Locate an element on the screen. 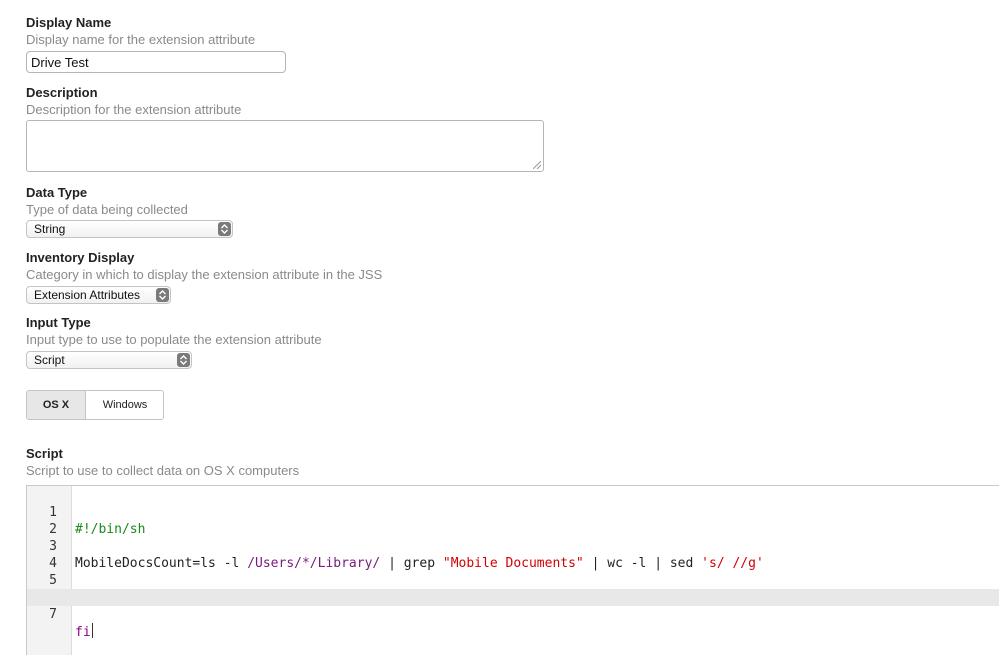 The width and height of the screenshot is (999, 657). code-line: 1 #!/bin/sh is located at coordinates (513, 512).